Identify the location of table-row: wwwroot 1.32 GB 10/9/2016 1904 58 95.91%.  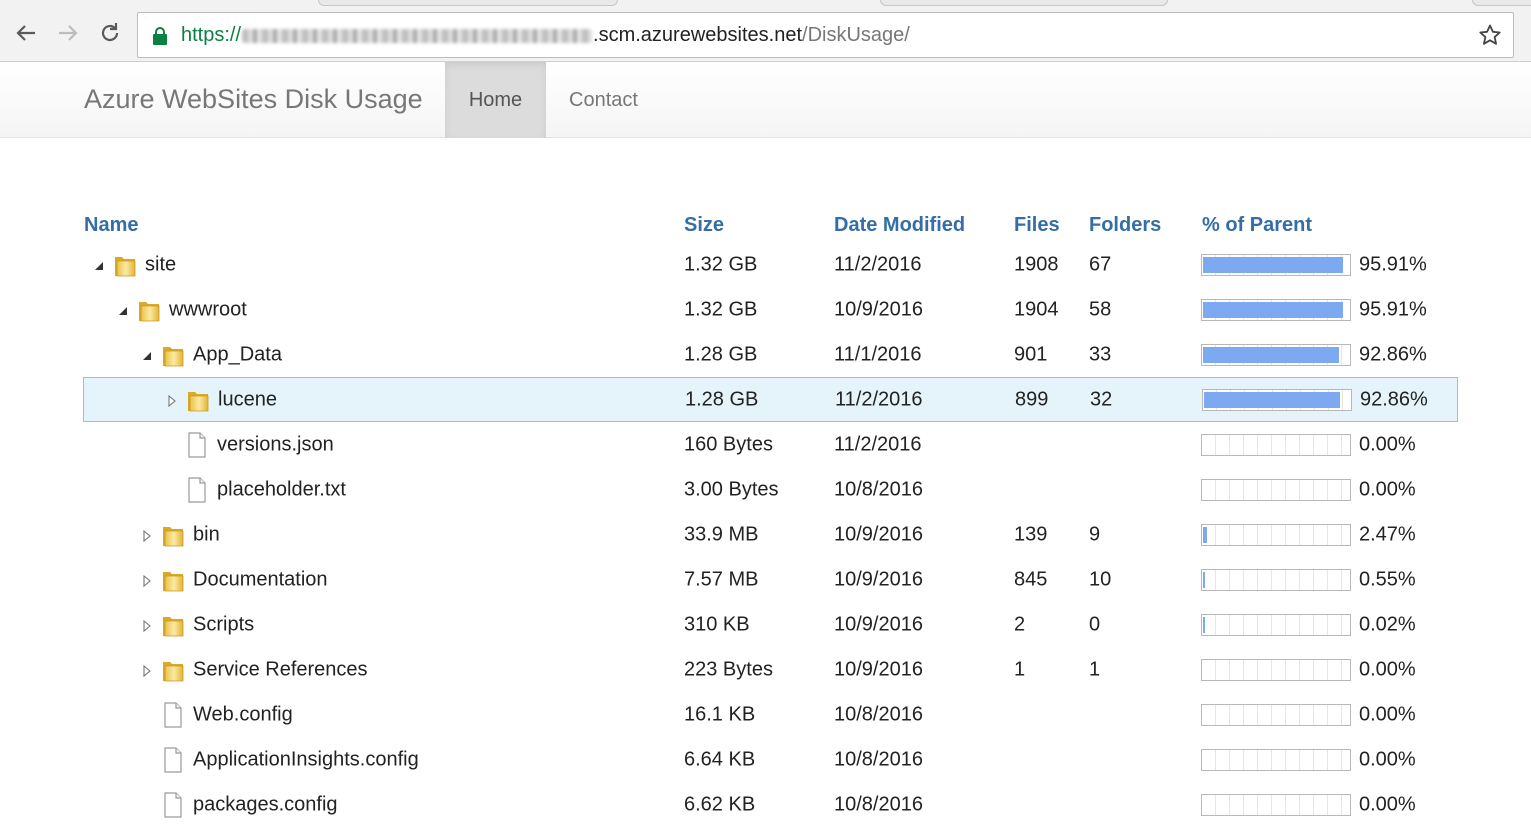
(770, 309).